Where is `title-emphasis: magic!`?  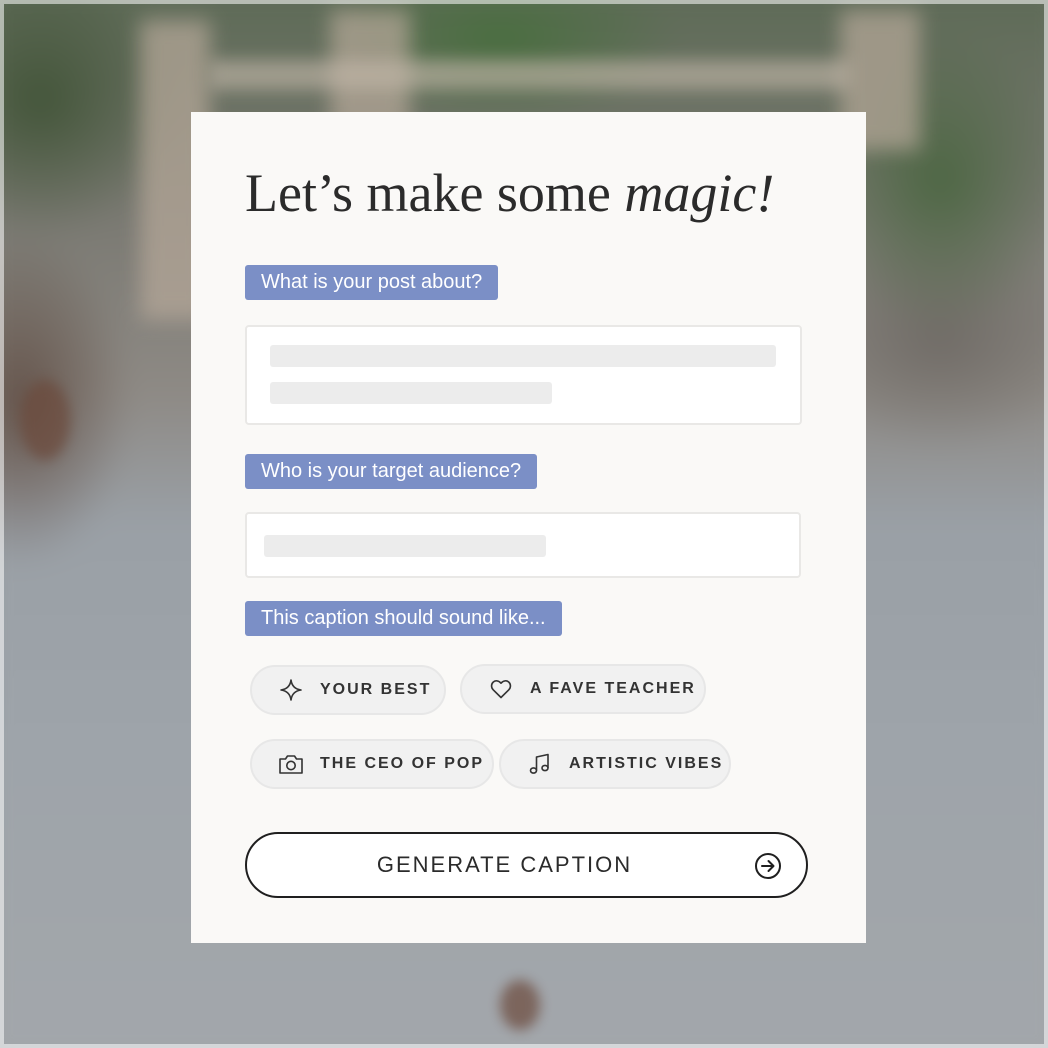 title-emphasis: magic! is located at coordinates (699, 193).